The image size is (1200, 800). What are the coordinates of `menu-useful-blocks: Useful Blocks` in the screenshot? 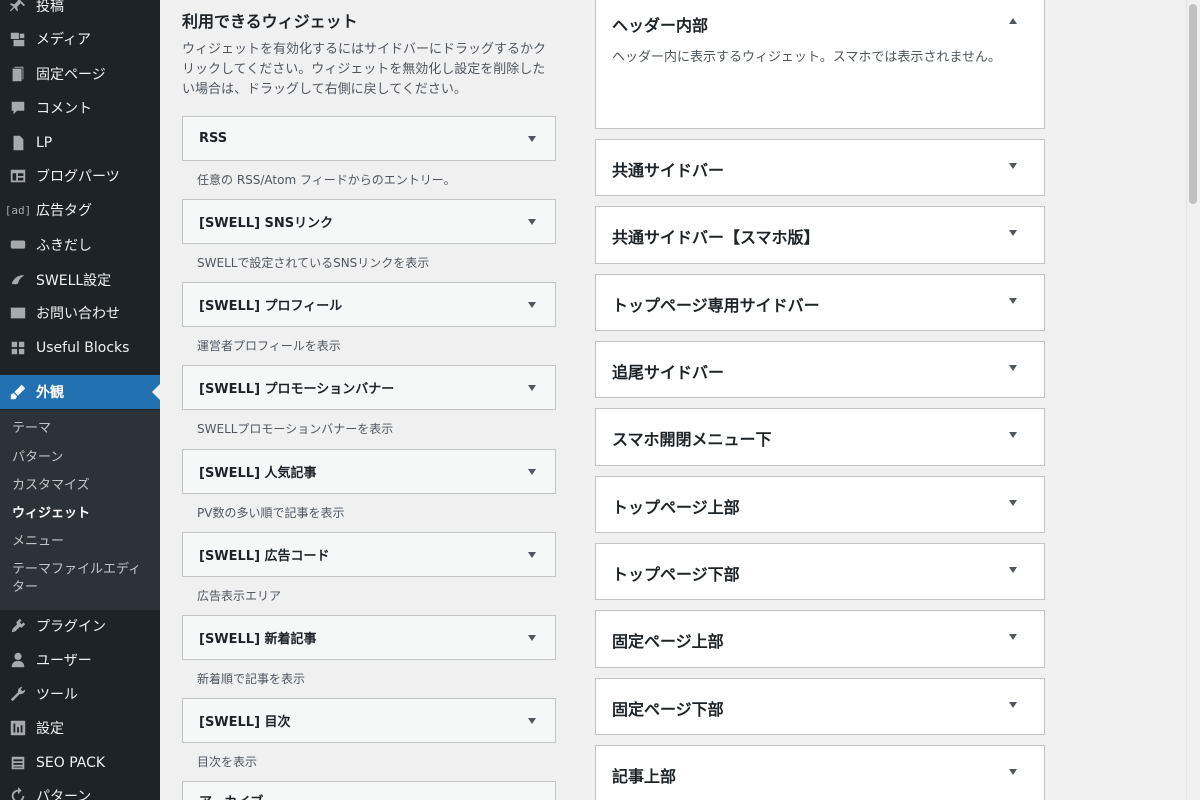 It's located at (80, 348).